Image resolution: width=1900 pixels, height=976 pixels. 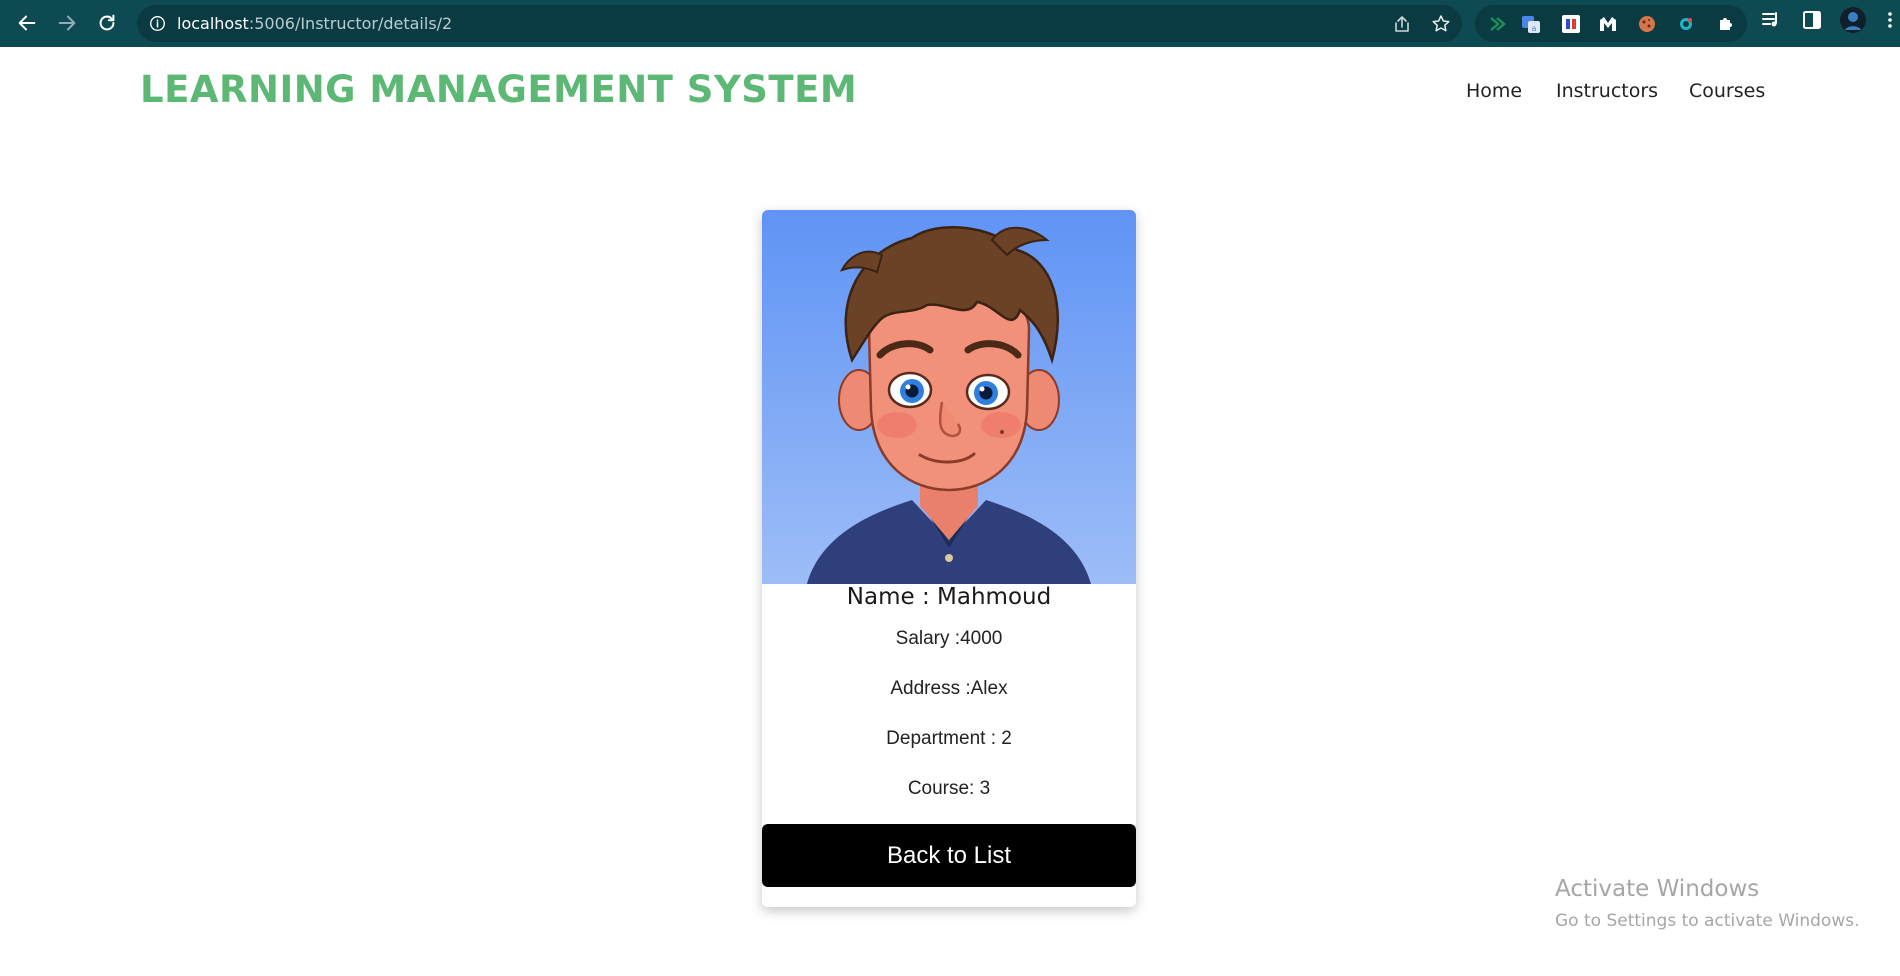 What do you see at coordinates (1853, 20) in the screenshot?
I see `profile-avatar-icon` at bounding box center [1853, 20].